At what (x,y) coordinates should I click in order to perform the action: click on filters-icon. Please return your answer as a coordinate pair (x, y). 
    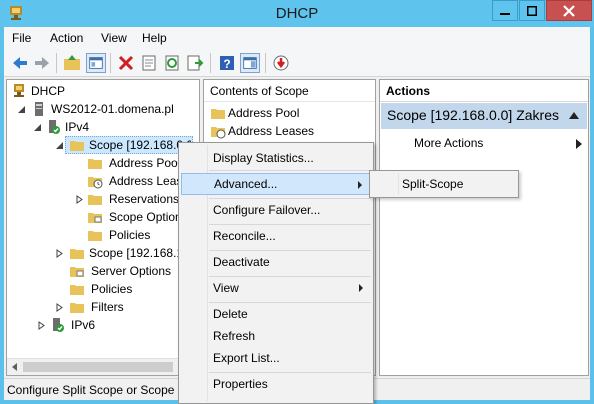
    Looking at the image, I should click on (77, 308).